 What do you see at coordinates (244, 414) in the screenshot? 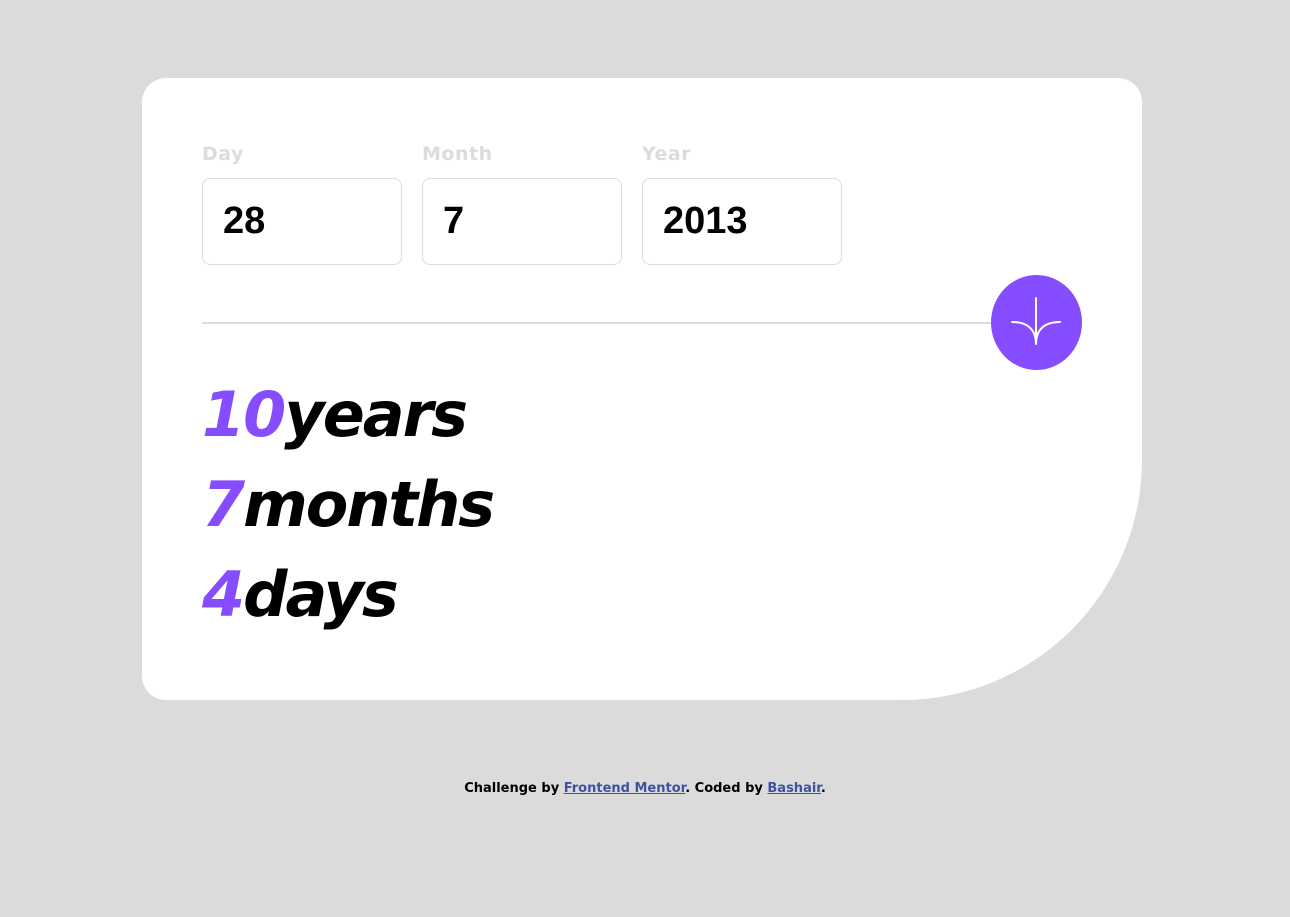
I see `years-number: 10` at bounding box center [244, 414].